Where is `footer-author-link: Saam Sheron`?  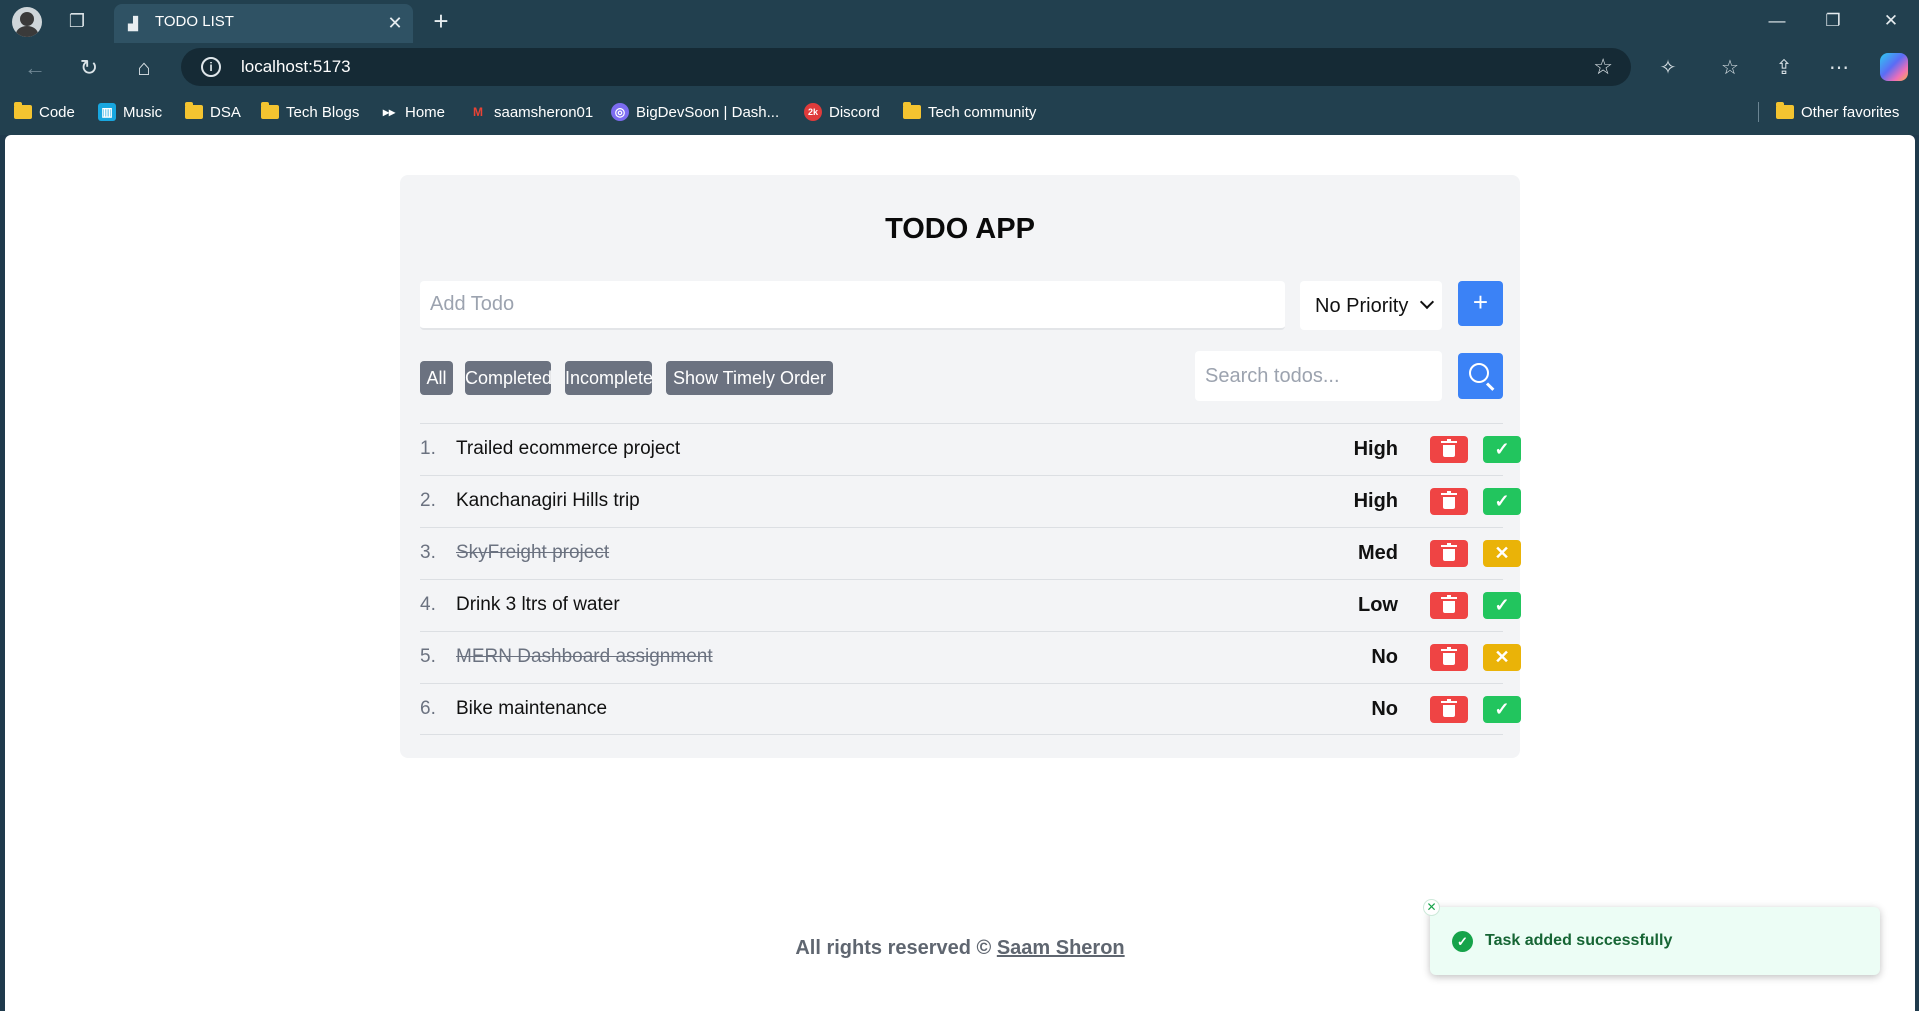 footer-author-link: Saam Sheron is located at coordinates (1061, 948).